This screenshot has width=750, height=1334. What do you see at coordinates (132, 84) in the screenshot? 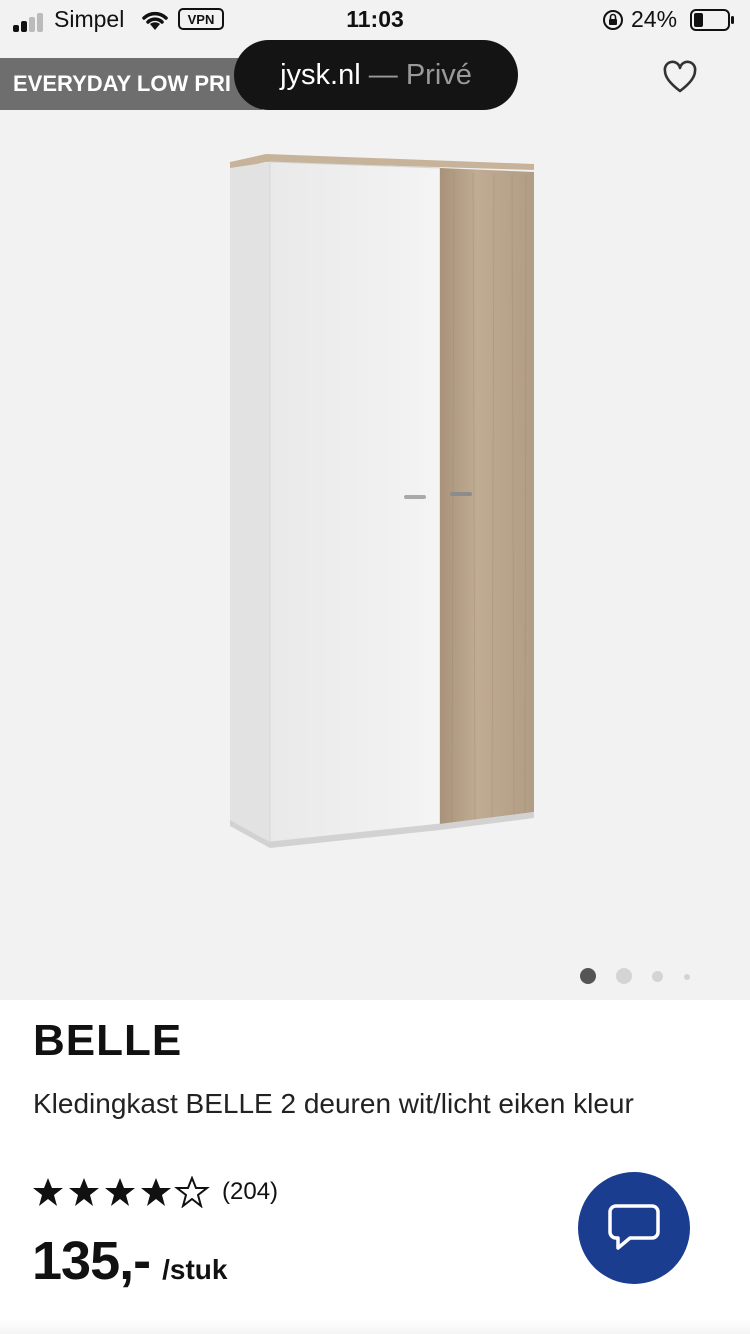
I see `promo-label: EVERYDAY LOW PRI` at bounding box center [132, 84].